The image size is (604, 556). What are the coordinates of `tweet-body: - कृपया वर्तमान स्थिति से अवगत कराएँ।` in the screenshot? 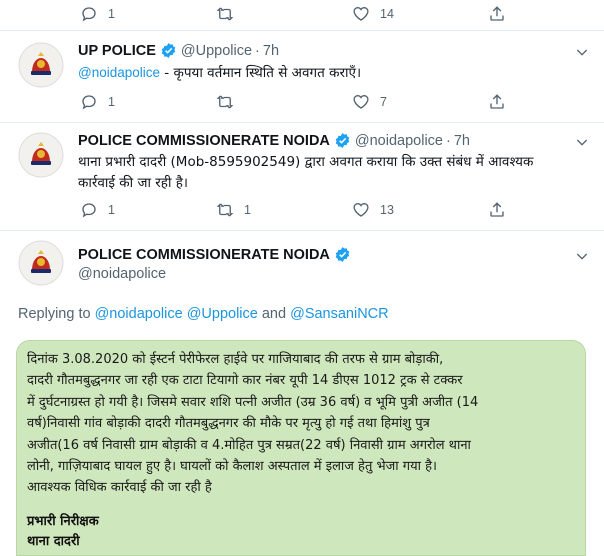 It's located at (261, 73).